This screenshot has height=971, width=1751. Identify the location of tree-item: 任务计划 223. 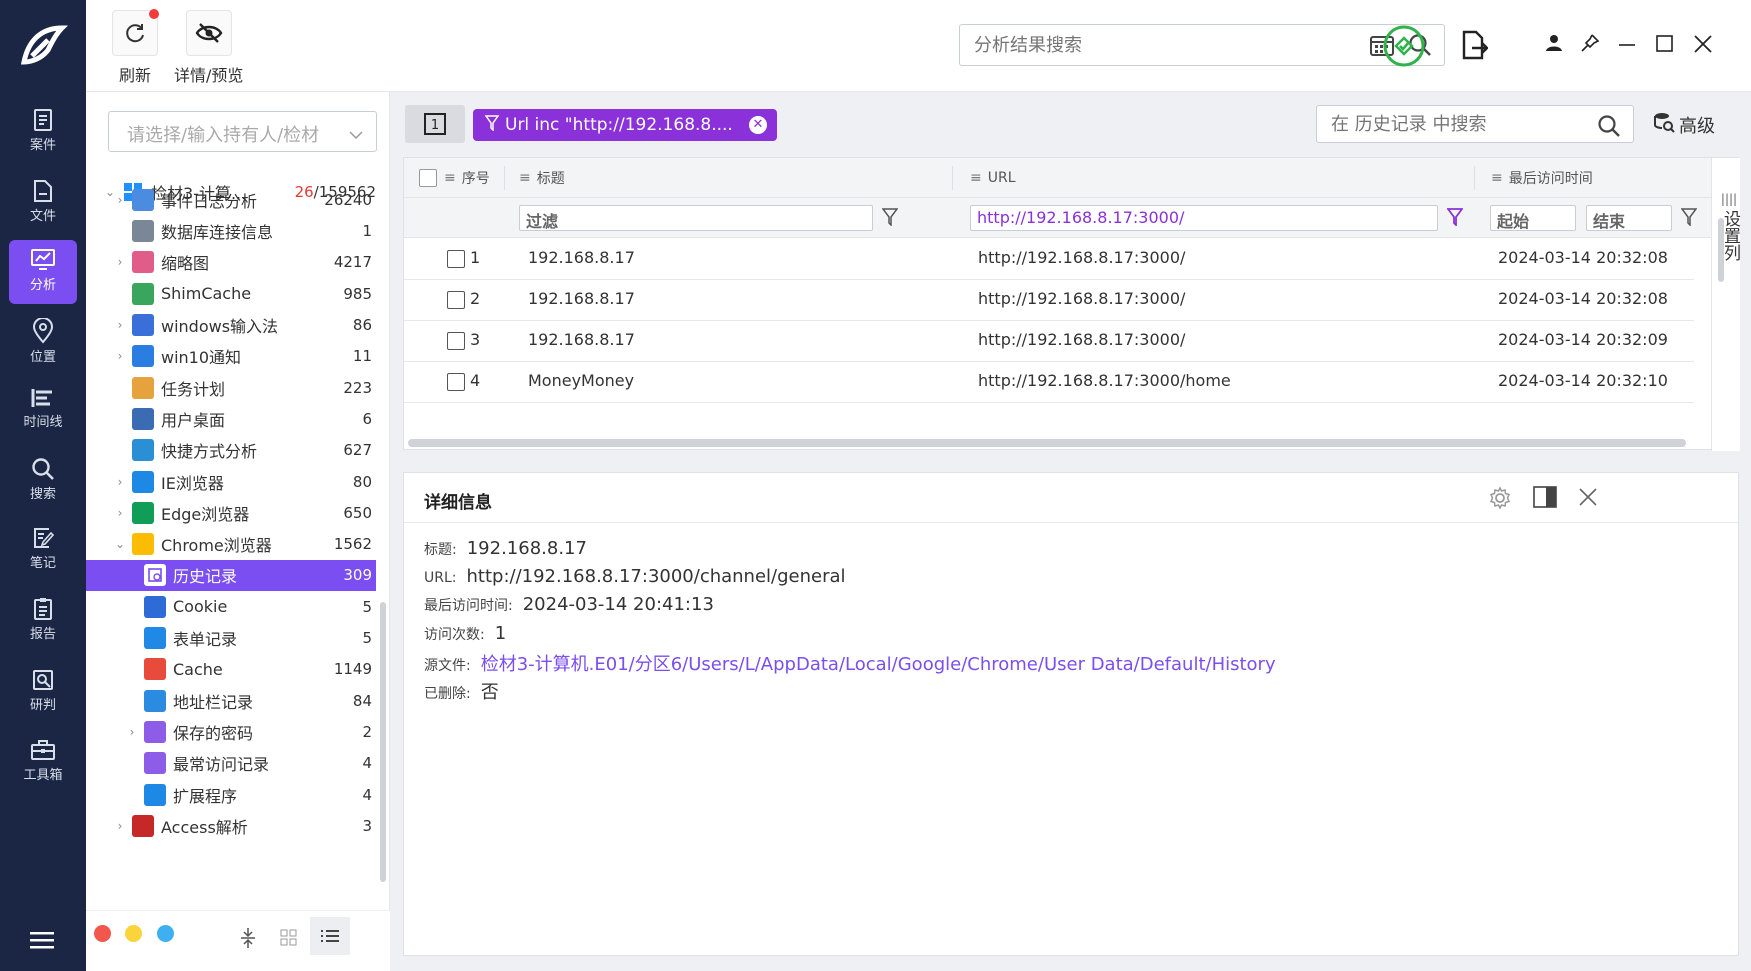
(231, 387).